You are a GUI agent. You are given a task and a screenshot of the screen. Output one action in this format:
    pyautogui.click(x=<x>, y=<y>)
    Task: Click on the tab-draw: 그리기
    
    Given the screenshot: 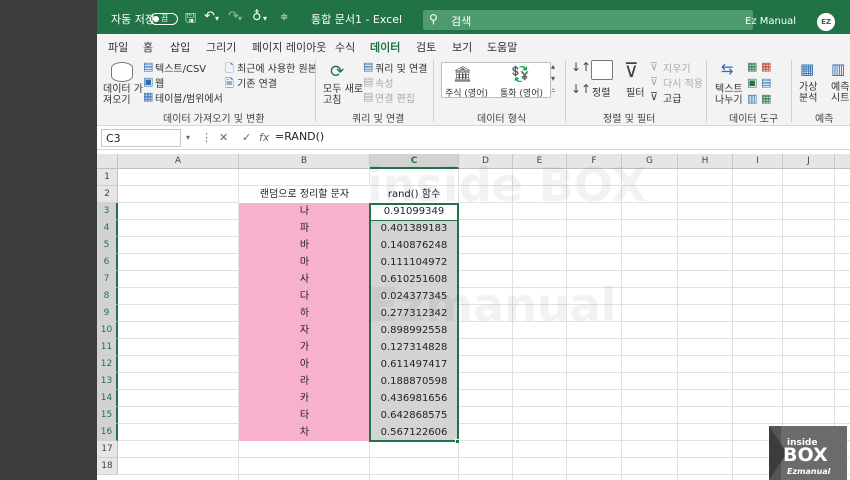 What is the action you would take?
    pyautogui.click(x=221, y=47)
    